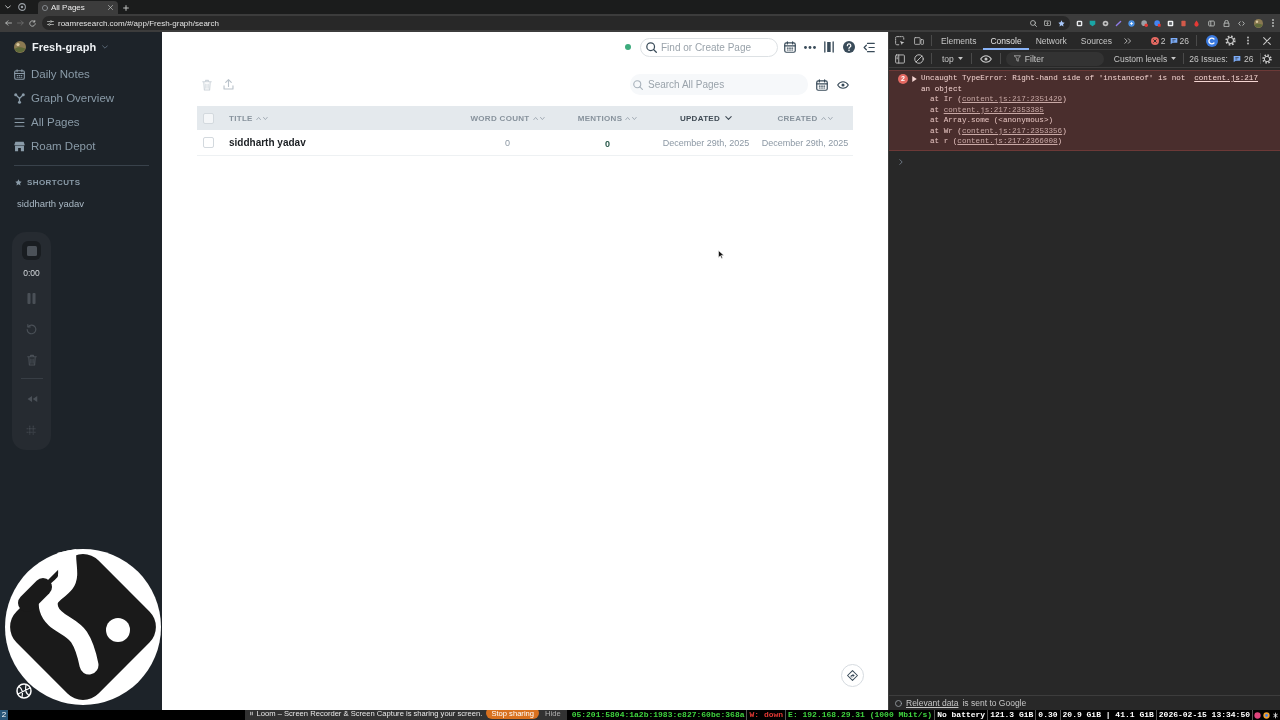  I want to click on issues-button: 26 Issues: 26, so click(1221, 58).